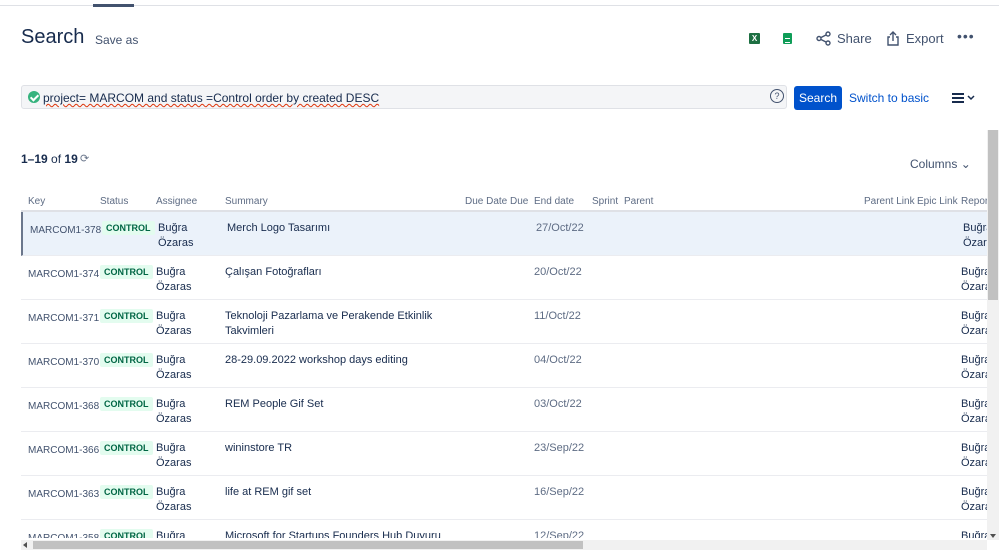  Describe the element at coordinates (934, 164) in the screenshot. I see `columns-label: Columns` at that location.